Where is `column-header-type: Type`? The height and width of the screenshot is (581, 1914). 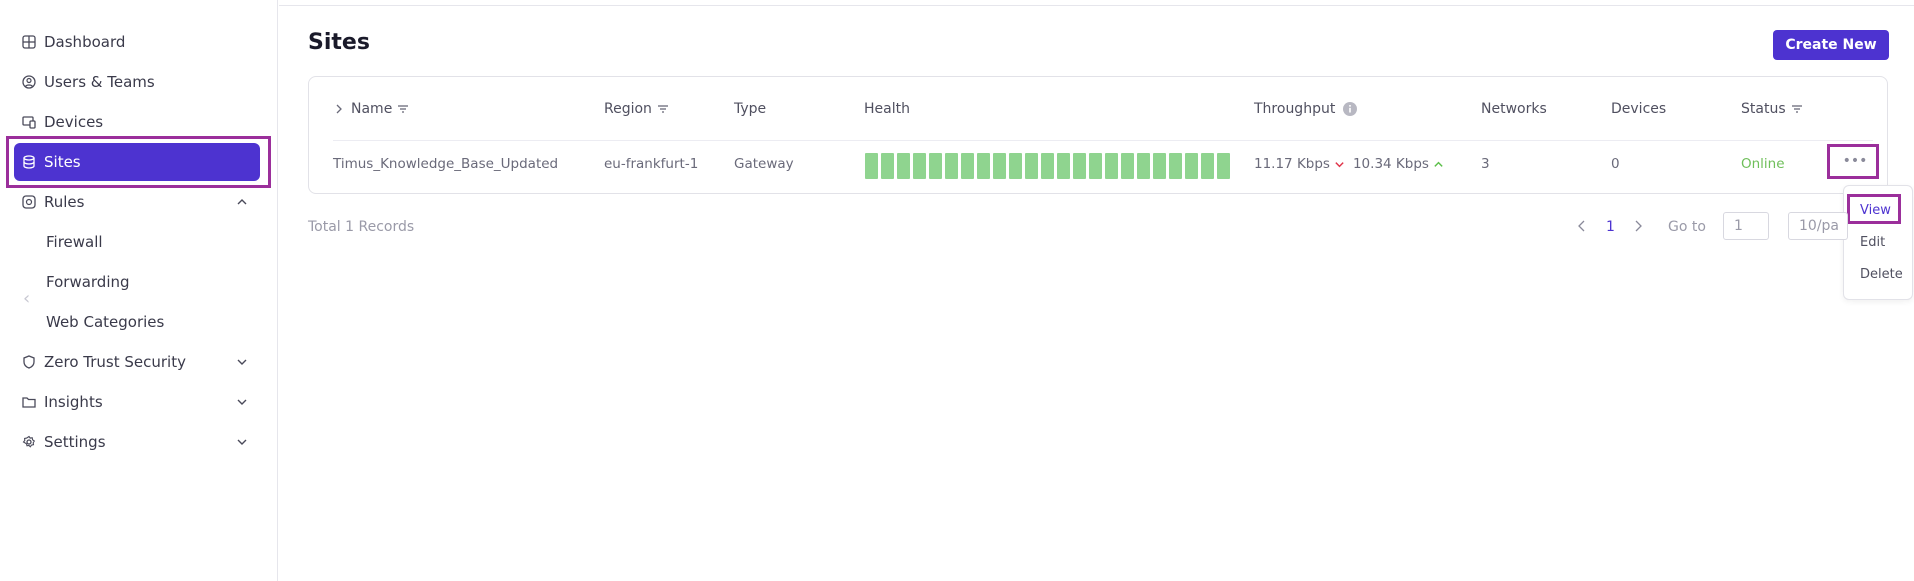 column-header-type: Type is located at coordinates (750, 109).